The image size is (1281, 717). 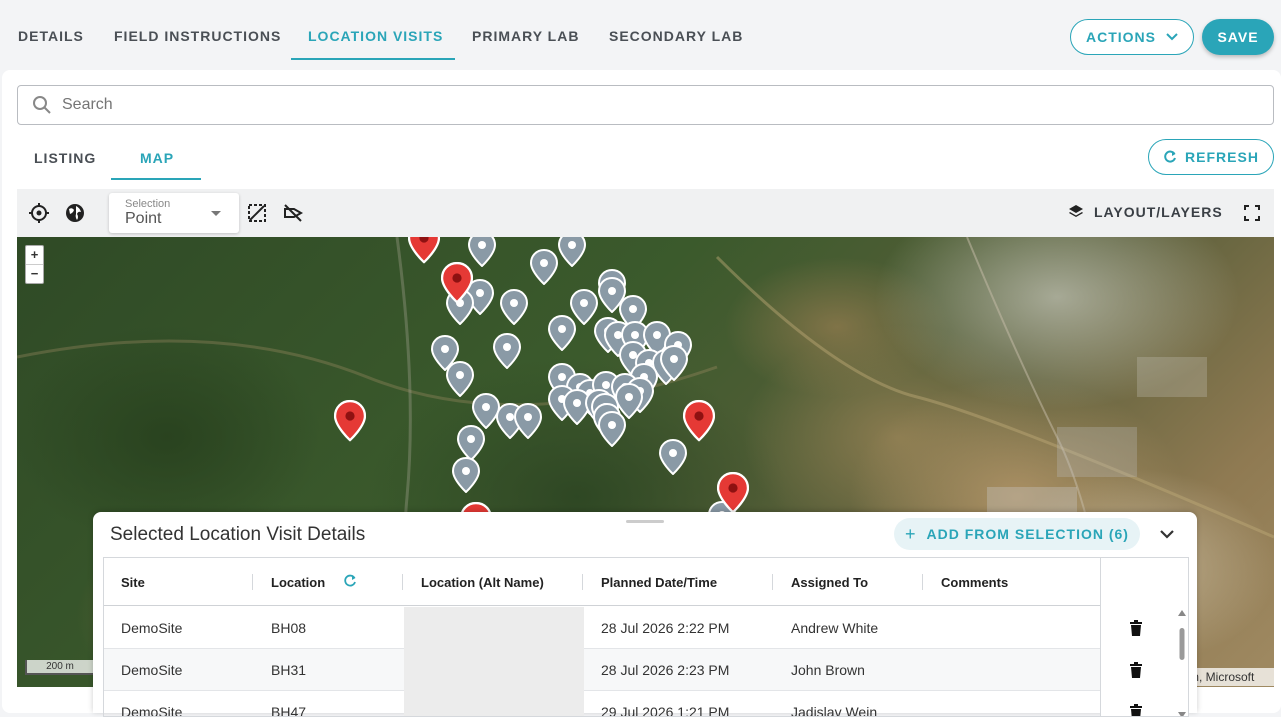 What do you see at coordinates (373, 59) in the screenshot?
I see `active-tab-indicator` at bounding box center [373, 59].